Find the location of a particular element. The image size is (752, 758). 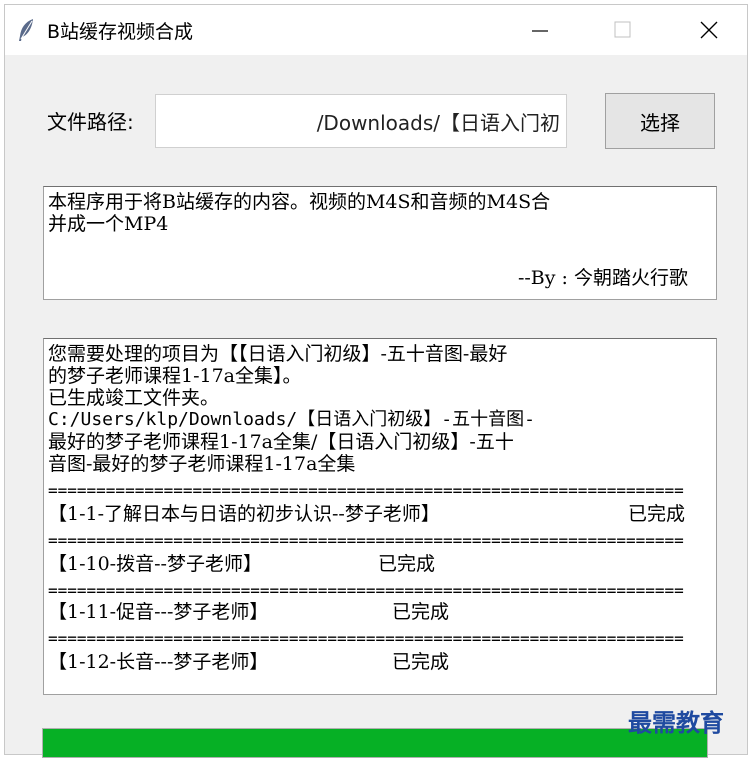

feather-icon is located at coordinates (27, 30).